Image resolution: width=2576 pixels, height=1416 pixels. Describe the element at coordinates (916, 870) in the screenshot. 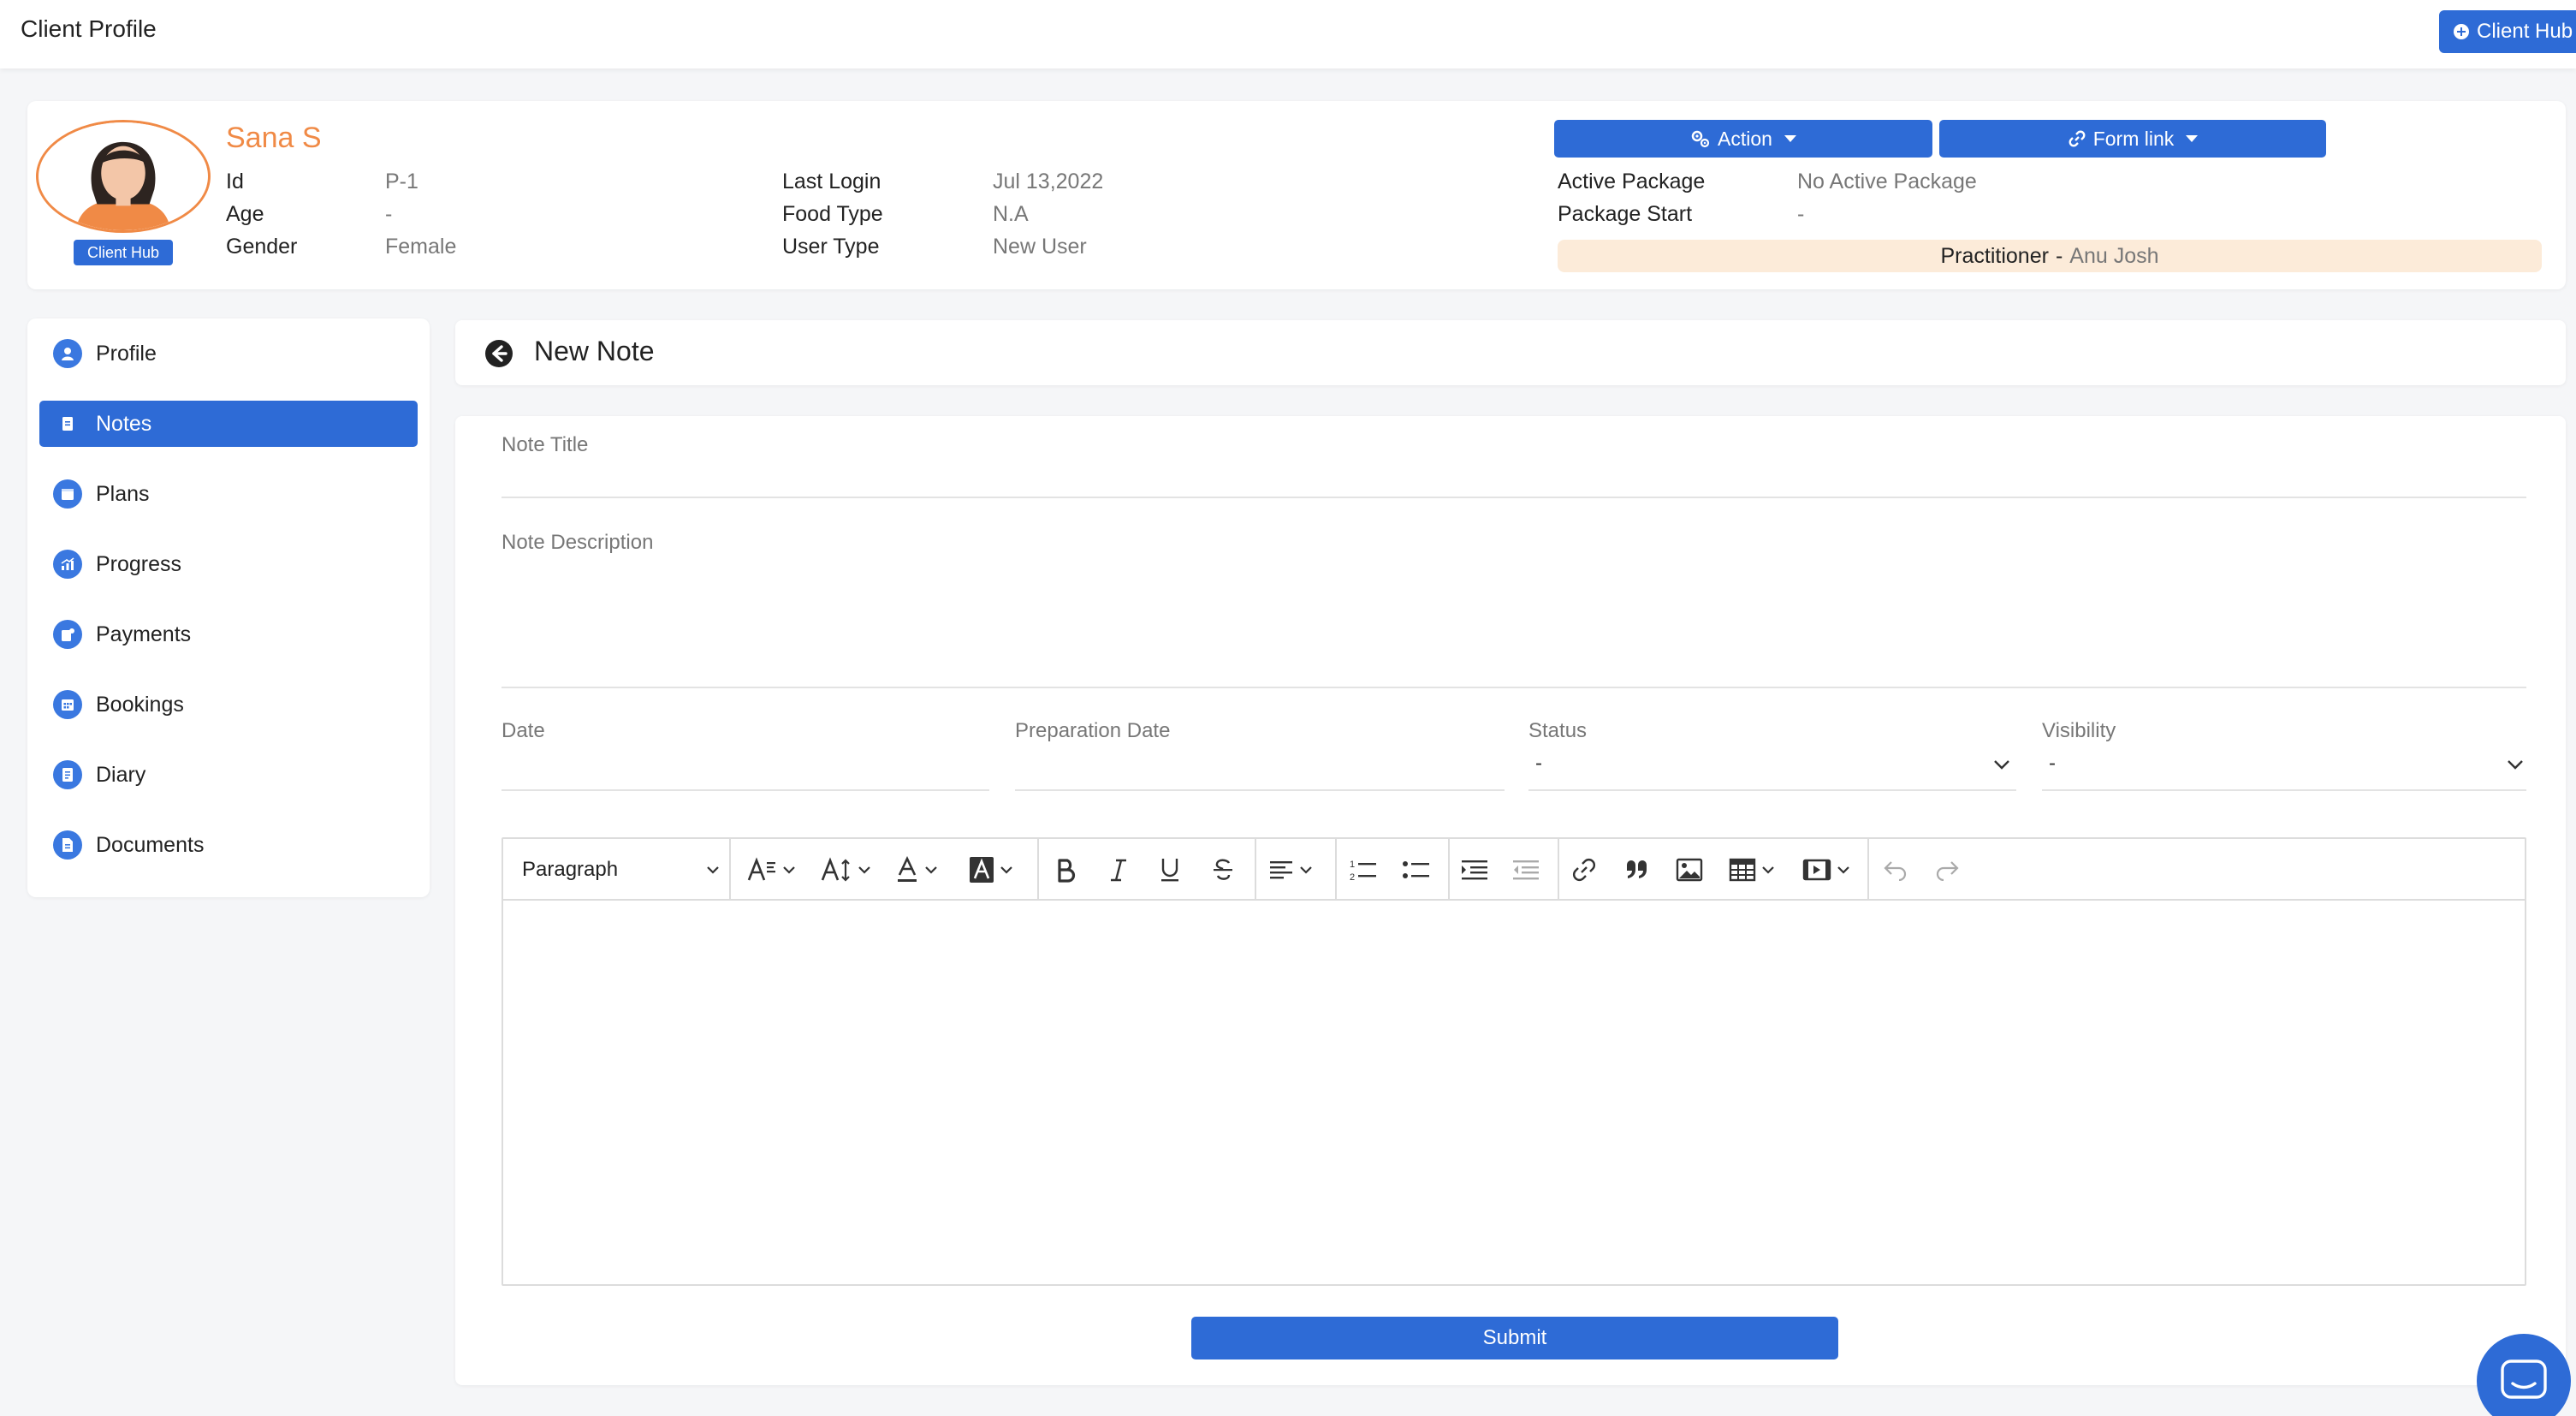

I see `font-color-button` at that location.